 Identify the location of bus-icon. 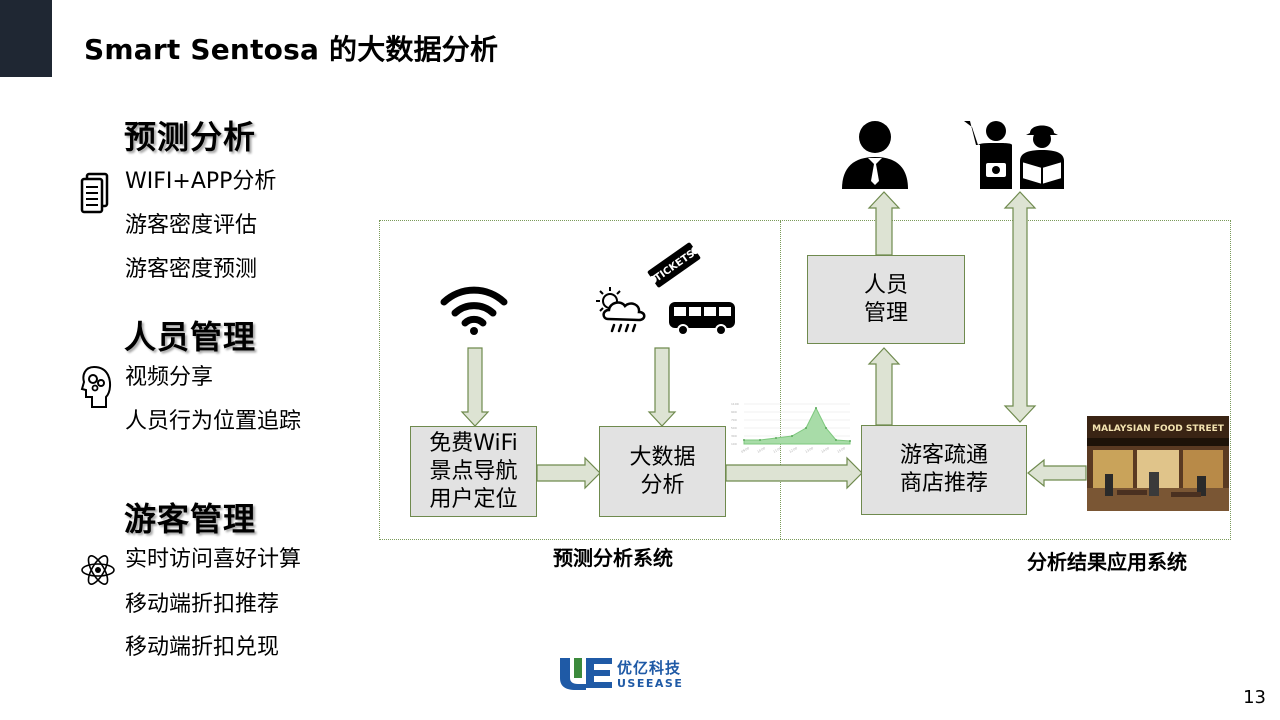
(703, 318).